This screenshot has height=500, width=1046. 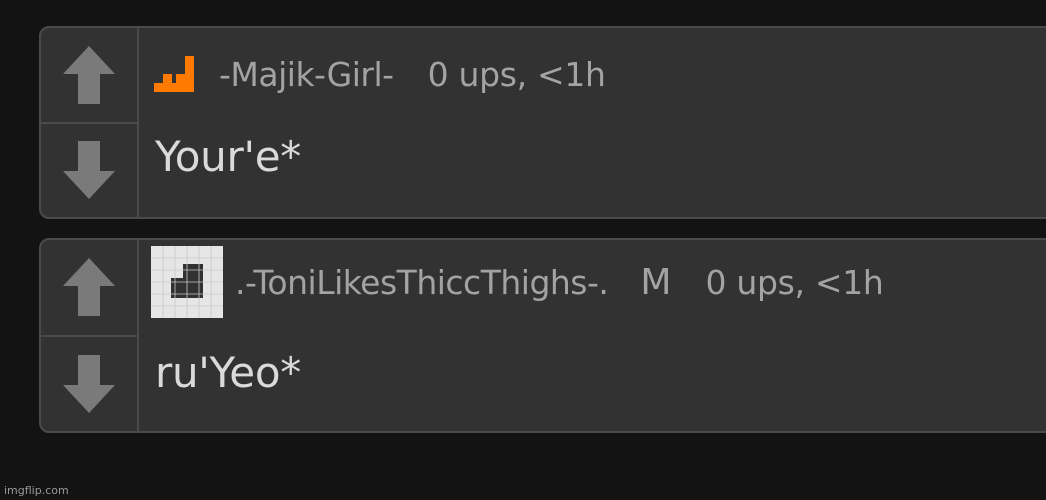 What do you see at coordinates (228, 372) in the screenshot?
I see `comment-text: ru'Yeo*` at bounding box center [228, 372].